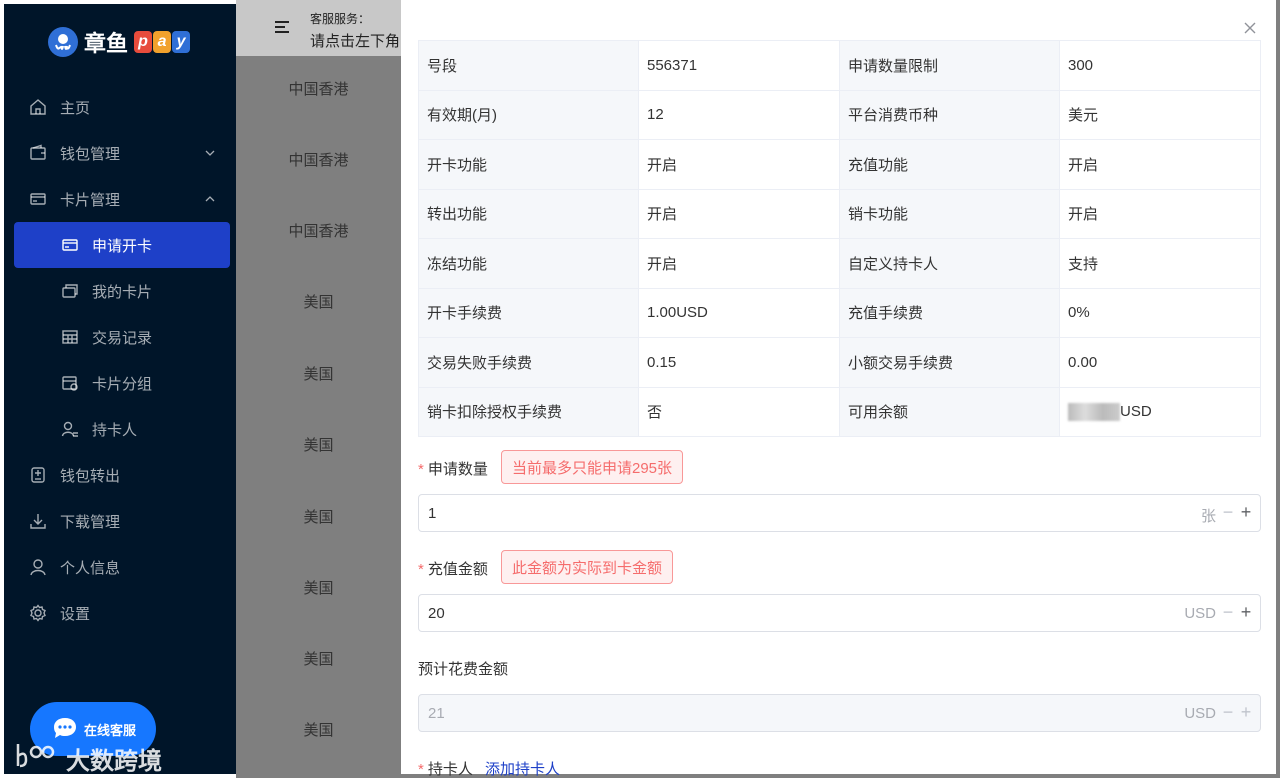  Describe the element at coordinates (75, 614) in the screenshot. I see `sidebar-item-label: 设置` at that location.